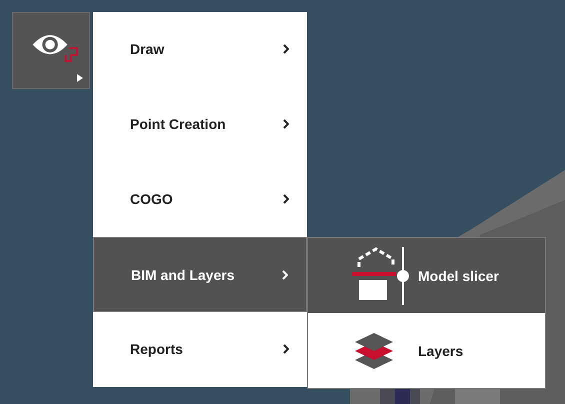  What do you see at coordinates (200, 349) in the screenshot?
I see `menu-item: Reports` at bounding box center [200, 349].